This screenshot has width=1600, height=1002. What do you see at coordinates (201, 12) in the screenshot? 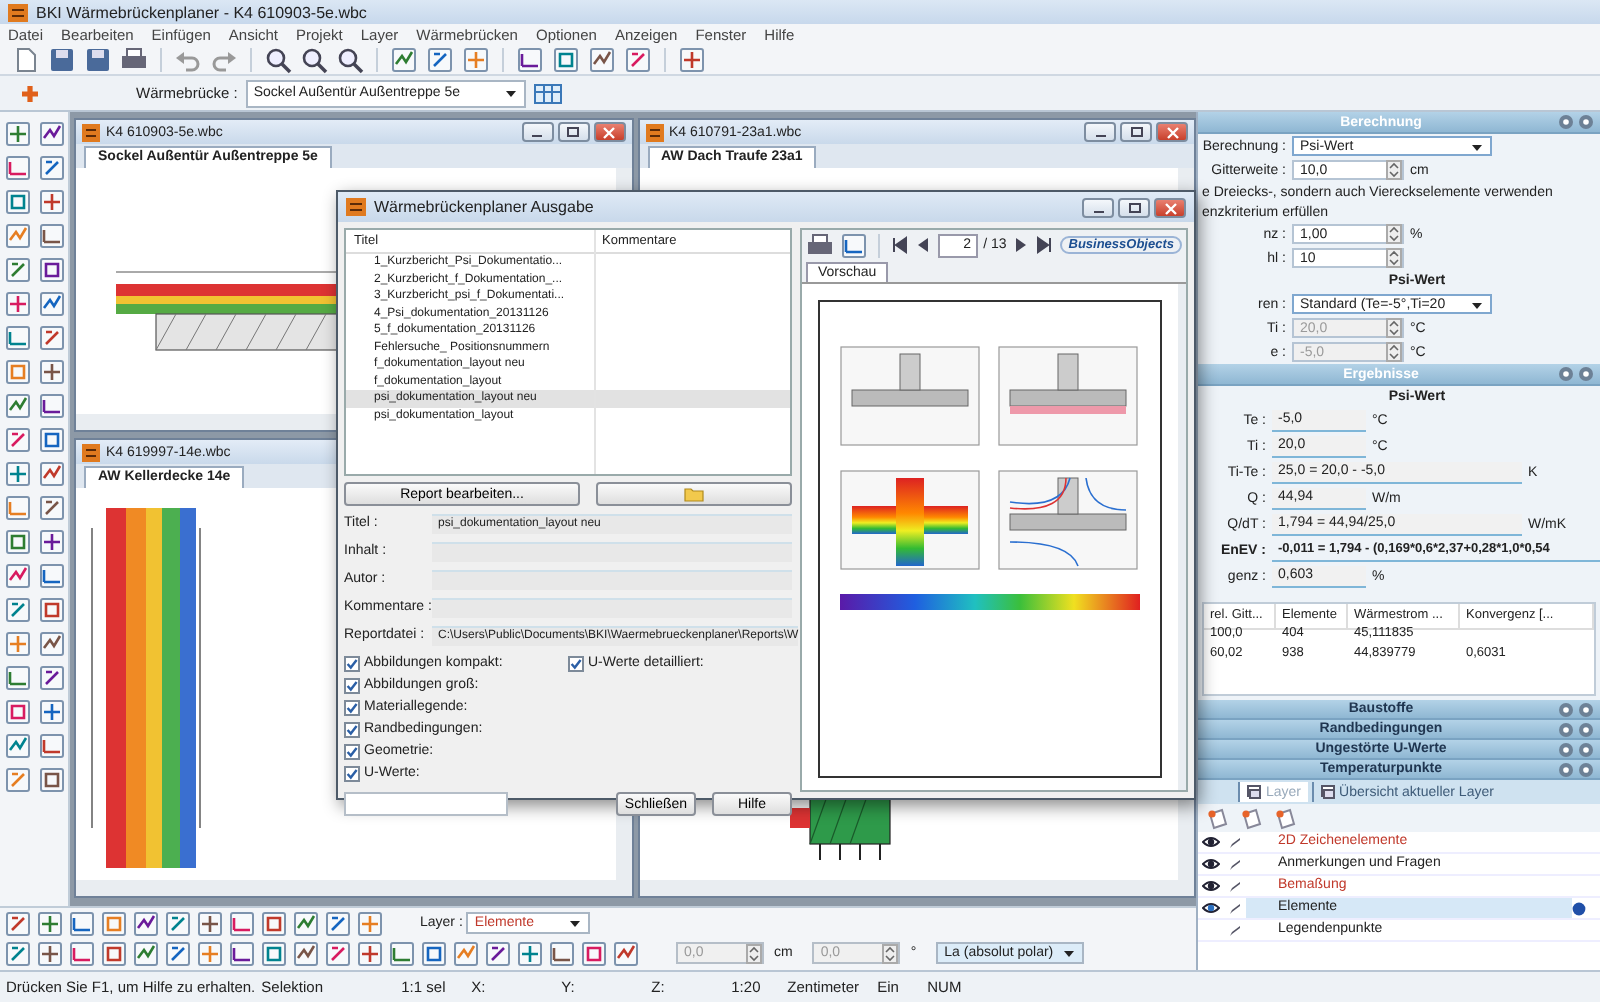
I see `window-title: BKI Wärmebrückenplaner - K4 610903-5e.wbc` at bounding box center [201, 12].